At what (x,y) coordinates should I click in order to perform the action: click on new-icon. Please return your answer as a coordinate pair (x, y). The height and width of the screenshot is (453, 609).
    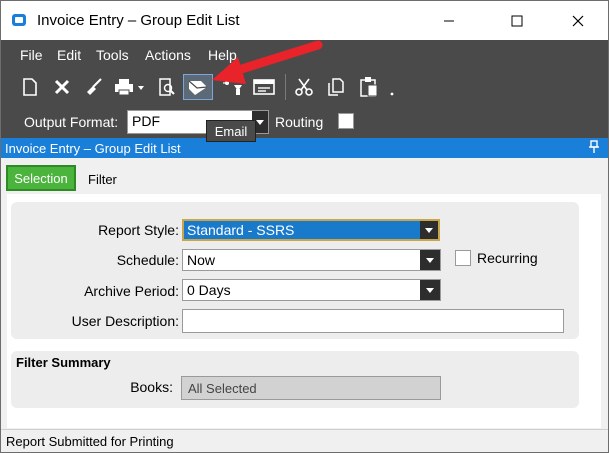
    Looking at the image, I should click on (30, 87).